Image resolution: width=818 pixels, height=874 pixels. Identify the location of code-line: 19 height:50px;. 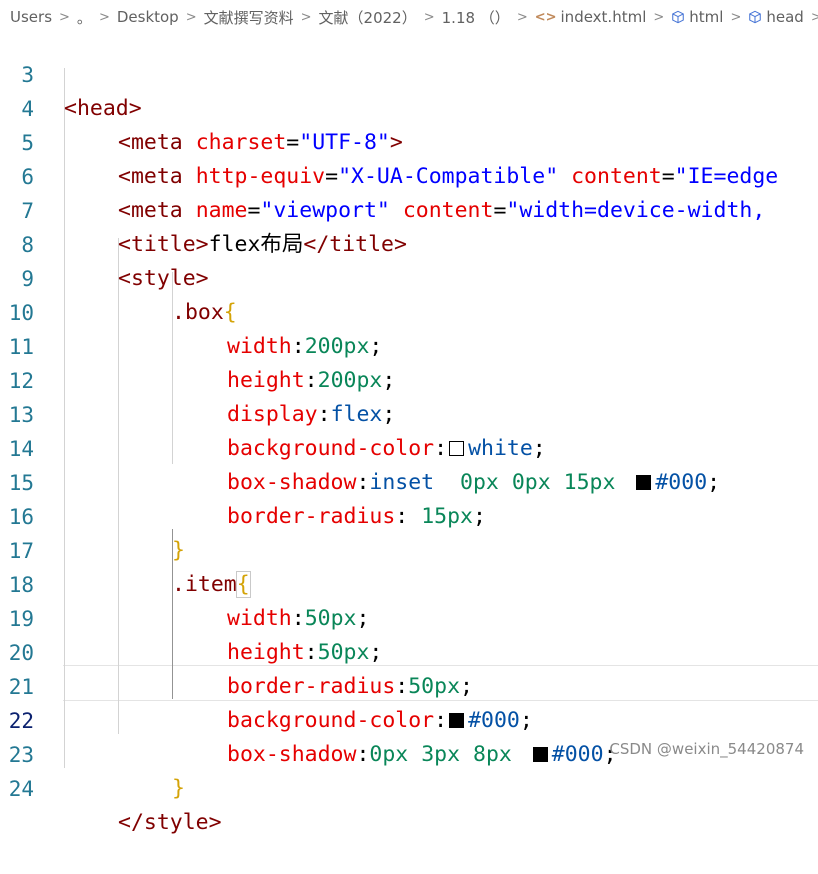
(409, 616).